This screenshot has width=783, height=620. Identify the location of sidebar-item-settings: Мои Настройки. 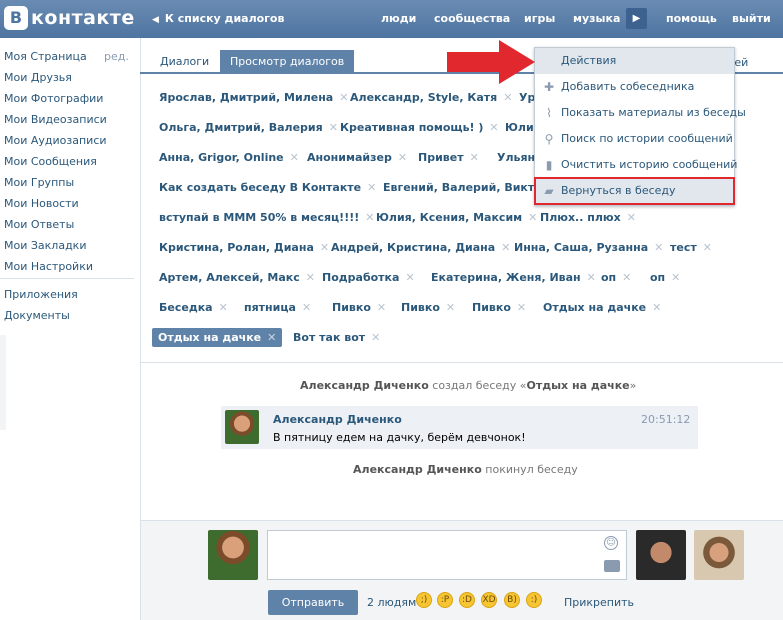
(48, 266).